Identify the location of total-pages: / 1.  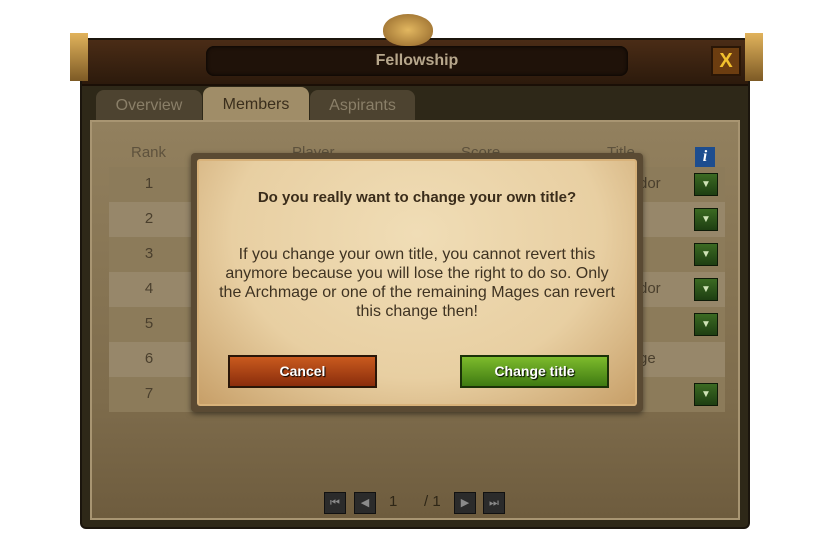
(432, 501).